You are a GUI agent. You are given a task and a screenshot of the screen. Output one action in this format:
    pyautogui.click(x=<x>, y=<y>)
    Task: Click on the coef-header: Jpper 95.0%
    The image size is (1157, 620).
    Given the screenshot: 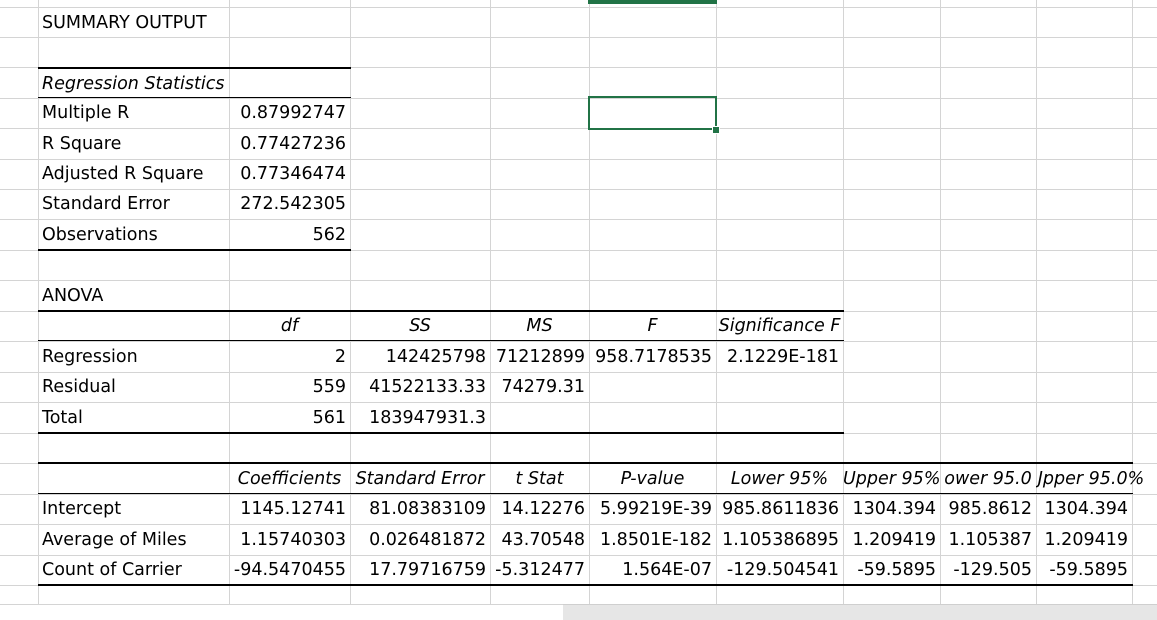 What is the action you would take?
    pyautogui.click(x=1091, y=479)
    